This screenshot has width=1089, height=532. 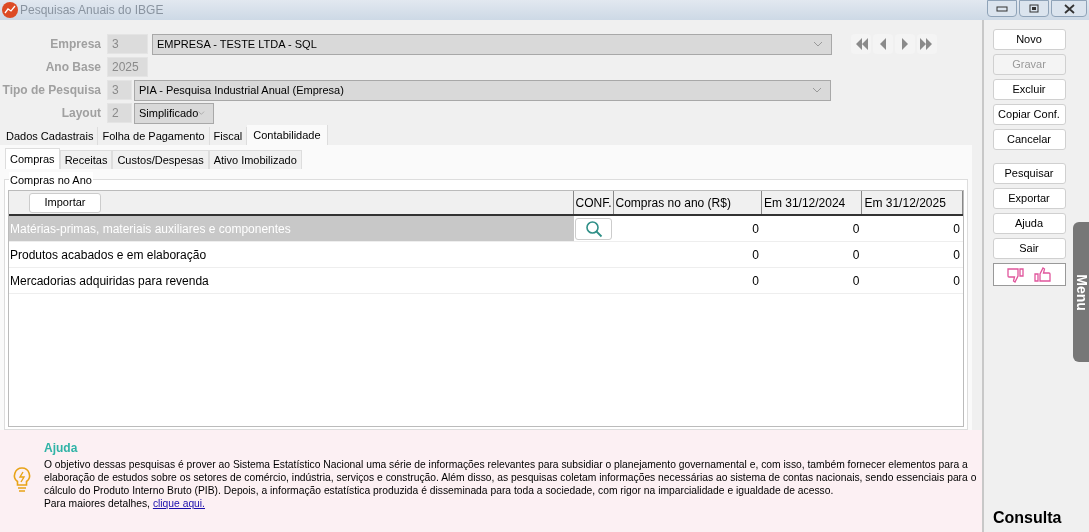 I want to click on import-button: Importar, so click(x=65, y=202).